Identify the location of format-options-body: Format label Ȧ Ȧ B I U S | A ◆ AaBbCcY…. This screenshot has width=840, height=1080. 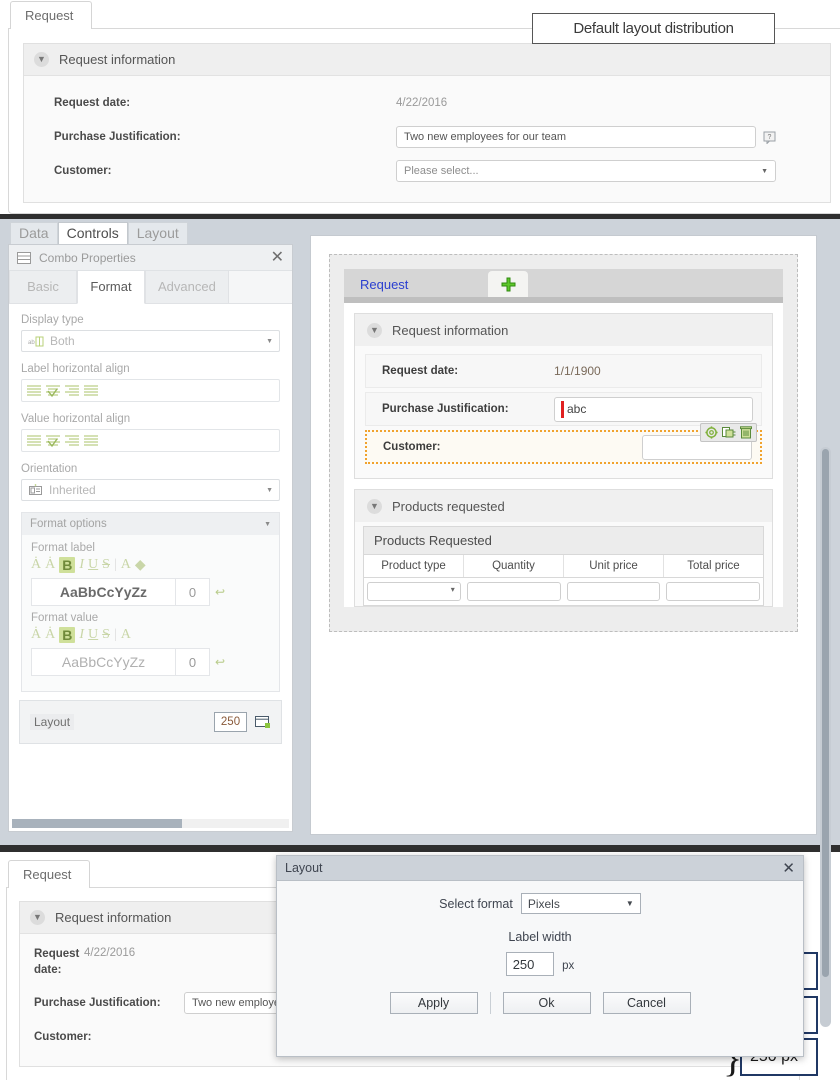
(150, 613).